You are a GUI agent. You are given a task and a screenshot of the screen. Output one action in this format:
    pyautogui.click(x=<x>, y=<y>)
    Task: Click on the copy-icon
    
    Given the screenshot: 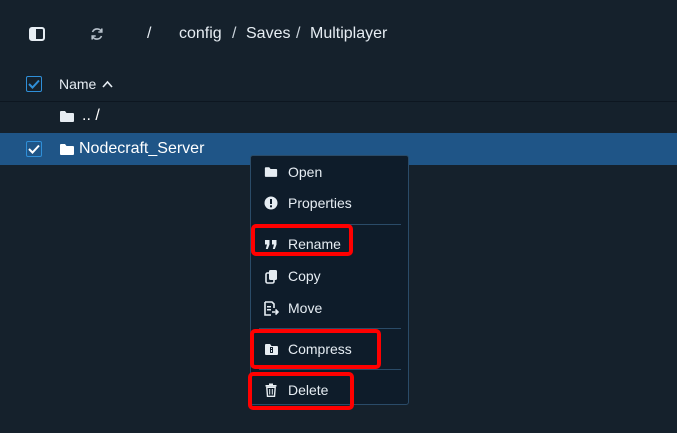 What is the action you would take?
    pyautogui.click(x=271, y=276)
    